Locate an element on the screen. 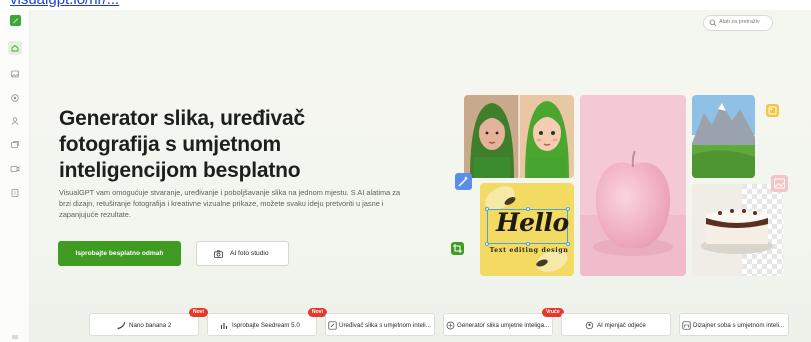 The height and width of the screenshot is (342, 811). file-icon is located at coordinates (15, 193).